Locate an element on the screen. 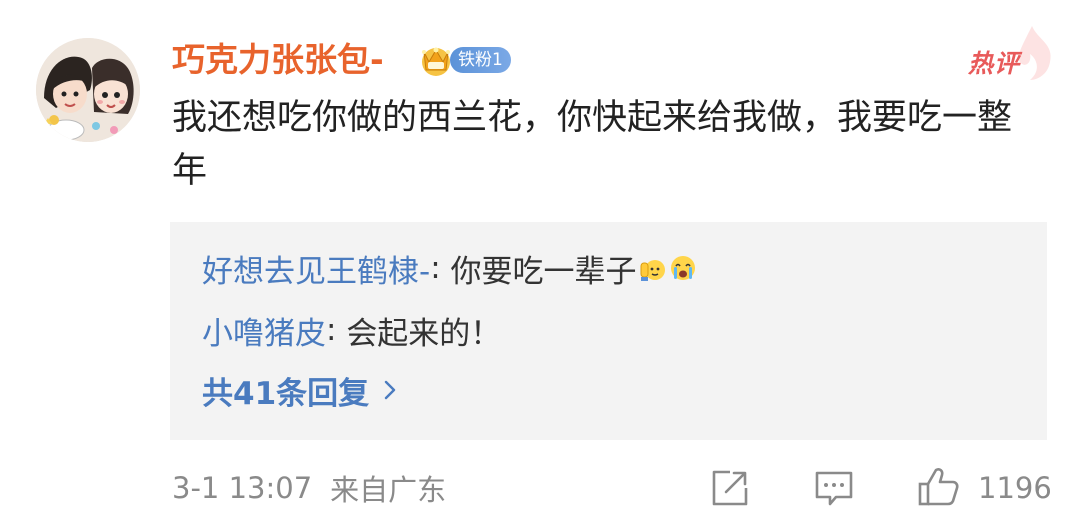  comment-meta: 3-1 13:07 来自广东 is located at coordinates (309, 488).